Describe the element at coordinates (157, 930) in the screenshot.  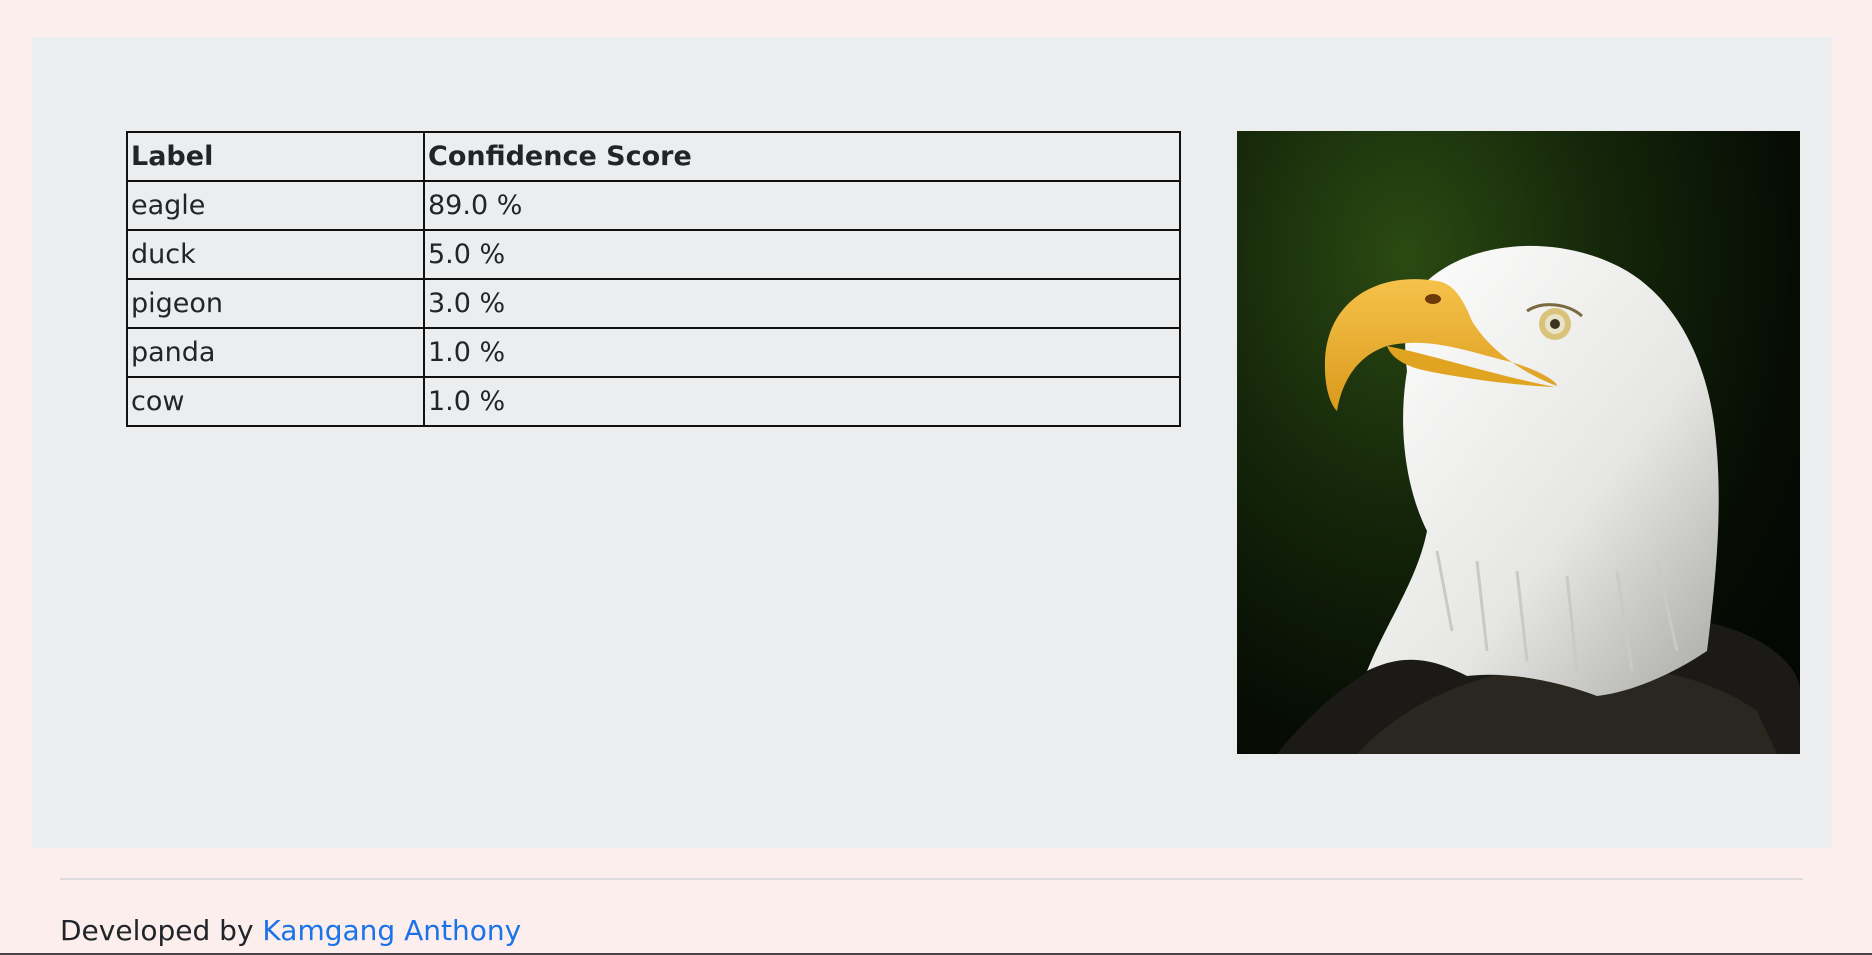
I see `footer-prefix: Developed by` at that location.